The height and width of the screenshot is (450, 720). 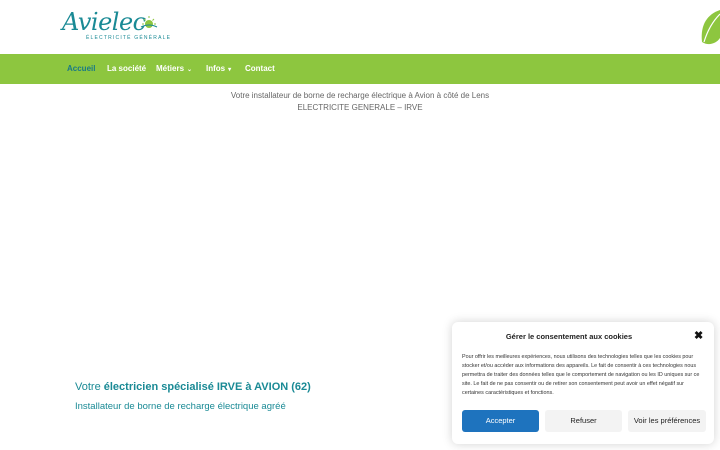 What do you see at coordinates (196, 387) in the screenshot?
I see `hero-bold: électricien spécialisé IRVE à AVION` at bounding box center [196, 387].